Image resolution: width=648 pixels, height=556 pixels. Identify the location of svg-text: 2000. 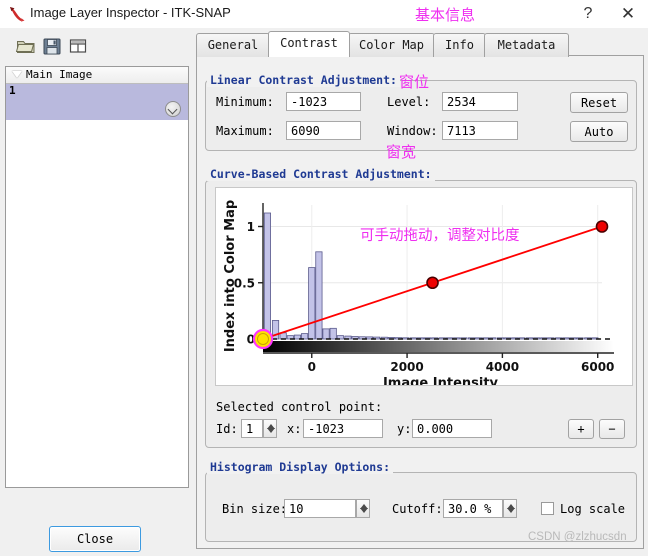
(406, 367).